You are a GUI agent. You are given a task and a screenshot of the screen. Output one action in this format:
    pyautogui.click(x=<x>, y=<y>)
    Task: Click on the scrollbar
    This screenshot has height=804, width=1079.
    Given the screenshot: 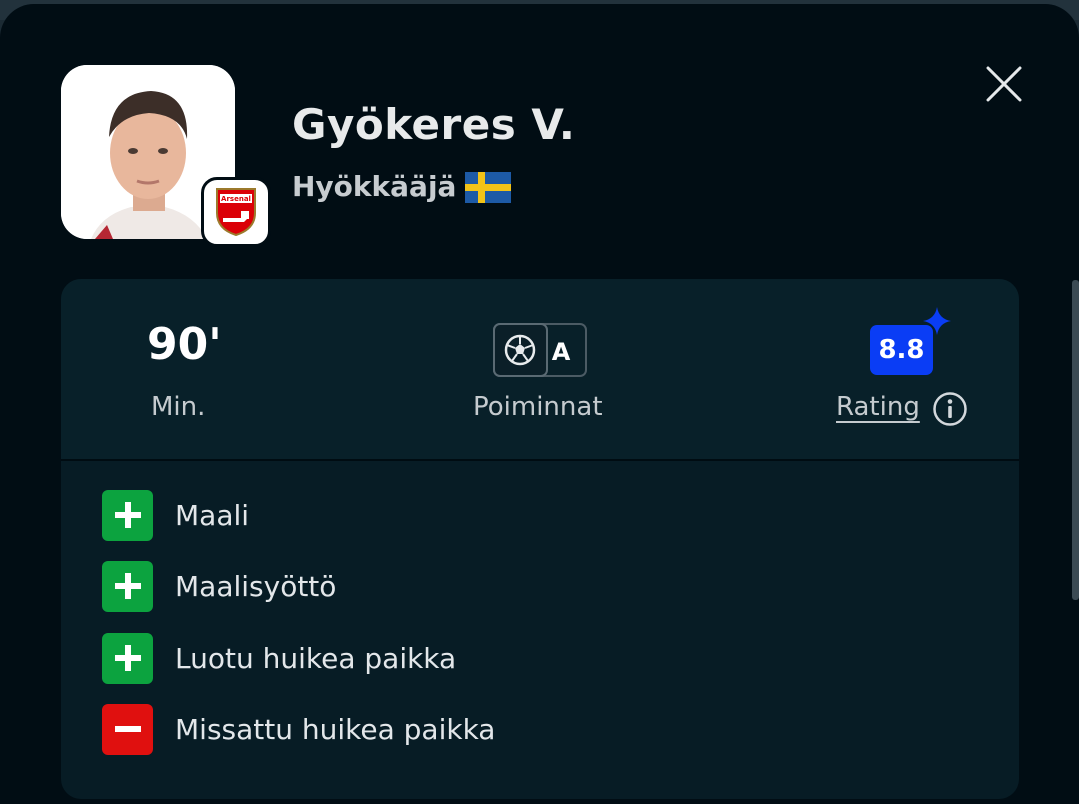 What is the action you would take?
    pyautogui.click(x=1075, y=440)
    